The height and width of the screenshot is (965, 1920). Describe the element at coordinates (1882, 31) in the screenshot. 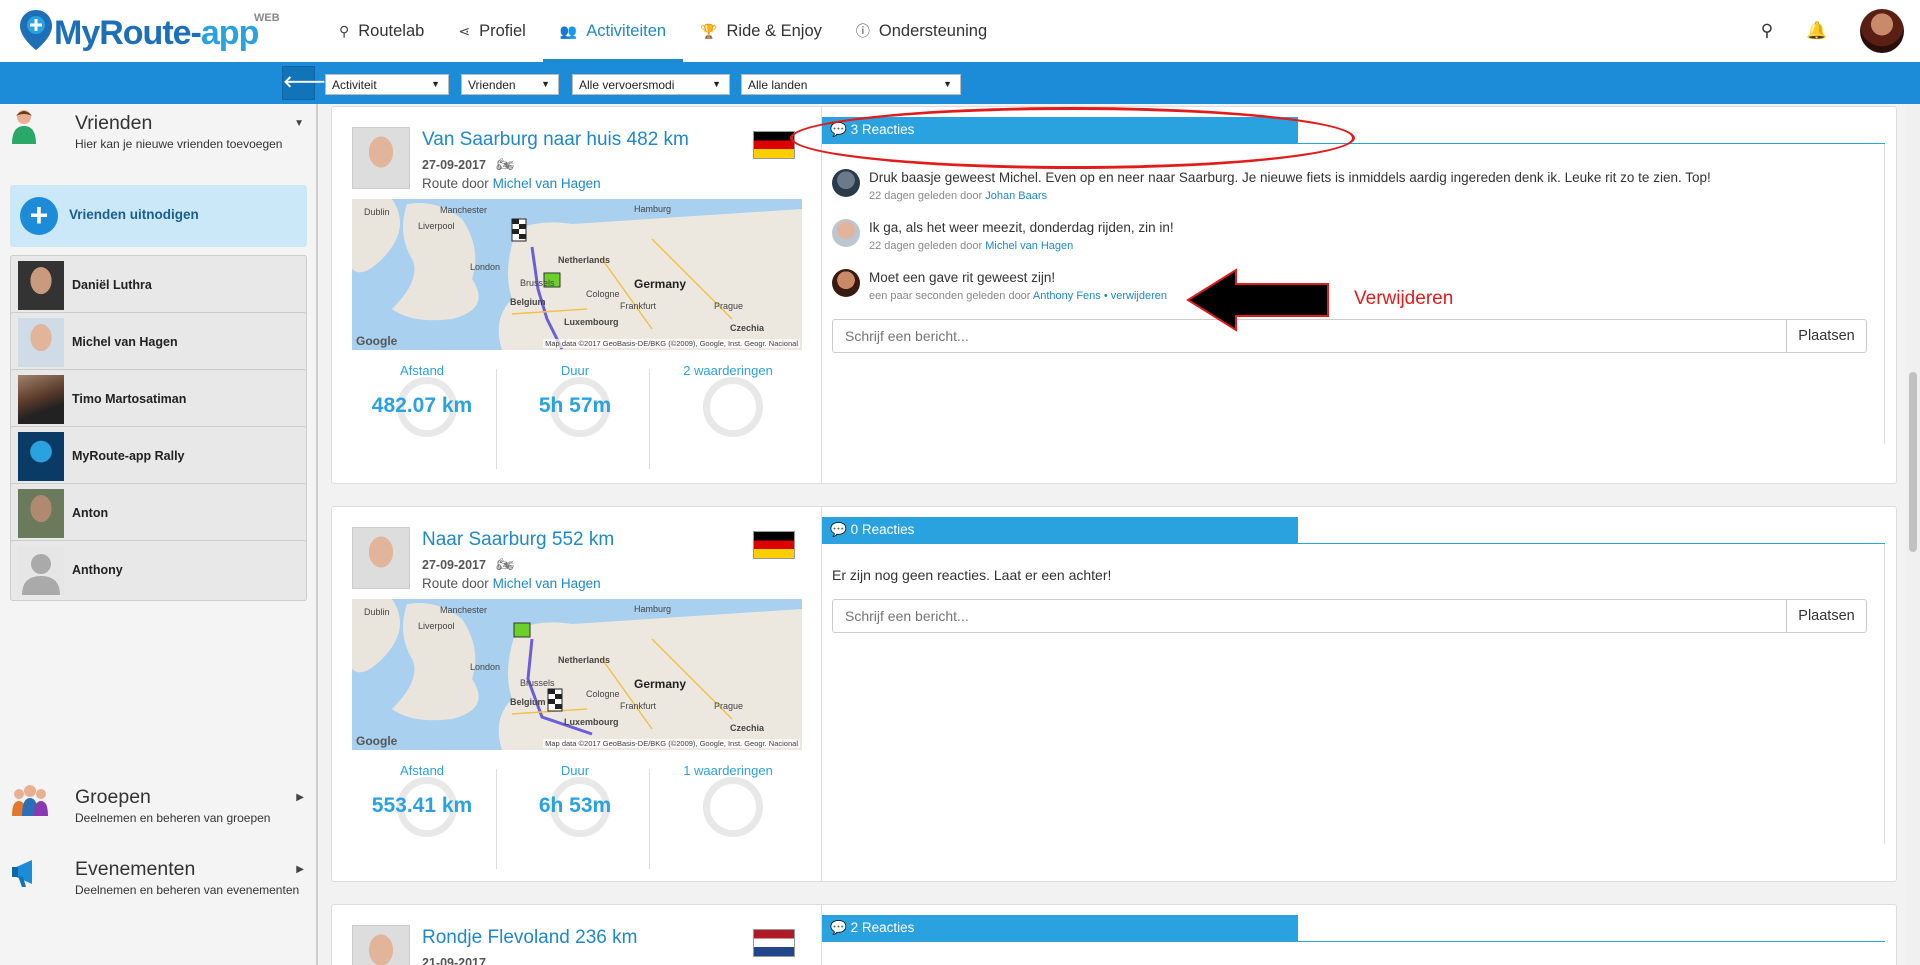

I see `user-avatar` at that location.